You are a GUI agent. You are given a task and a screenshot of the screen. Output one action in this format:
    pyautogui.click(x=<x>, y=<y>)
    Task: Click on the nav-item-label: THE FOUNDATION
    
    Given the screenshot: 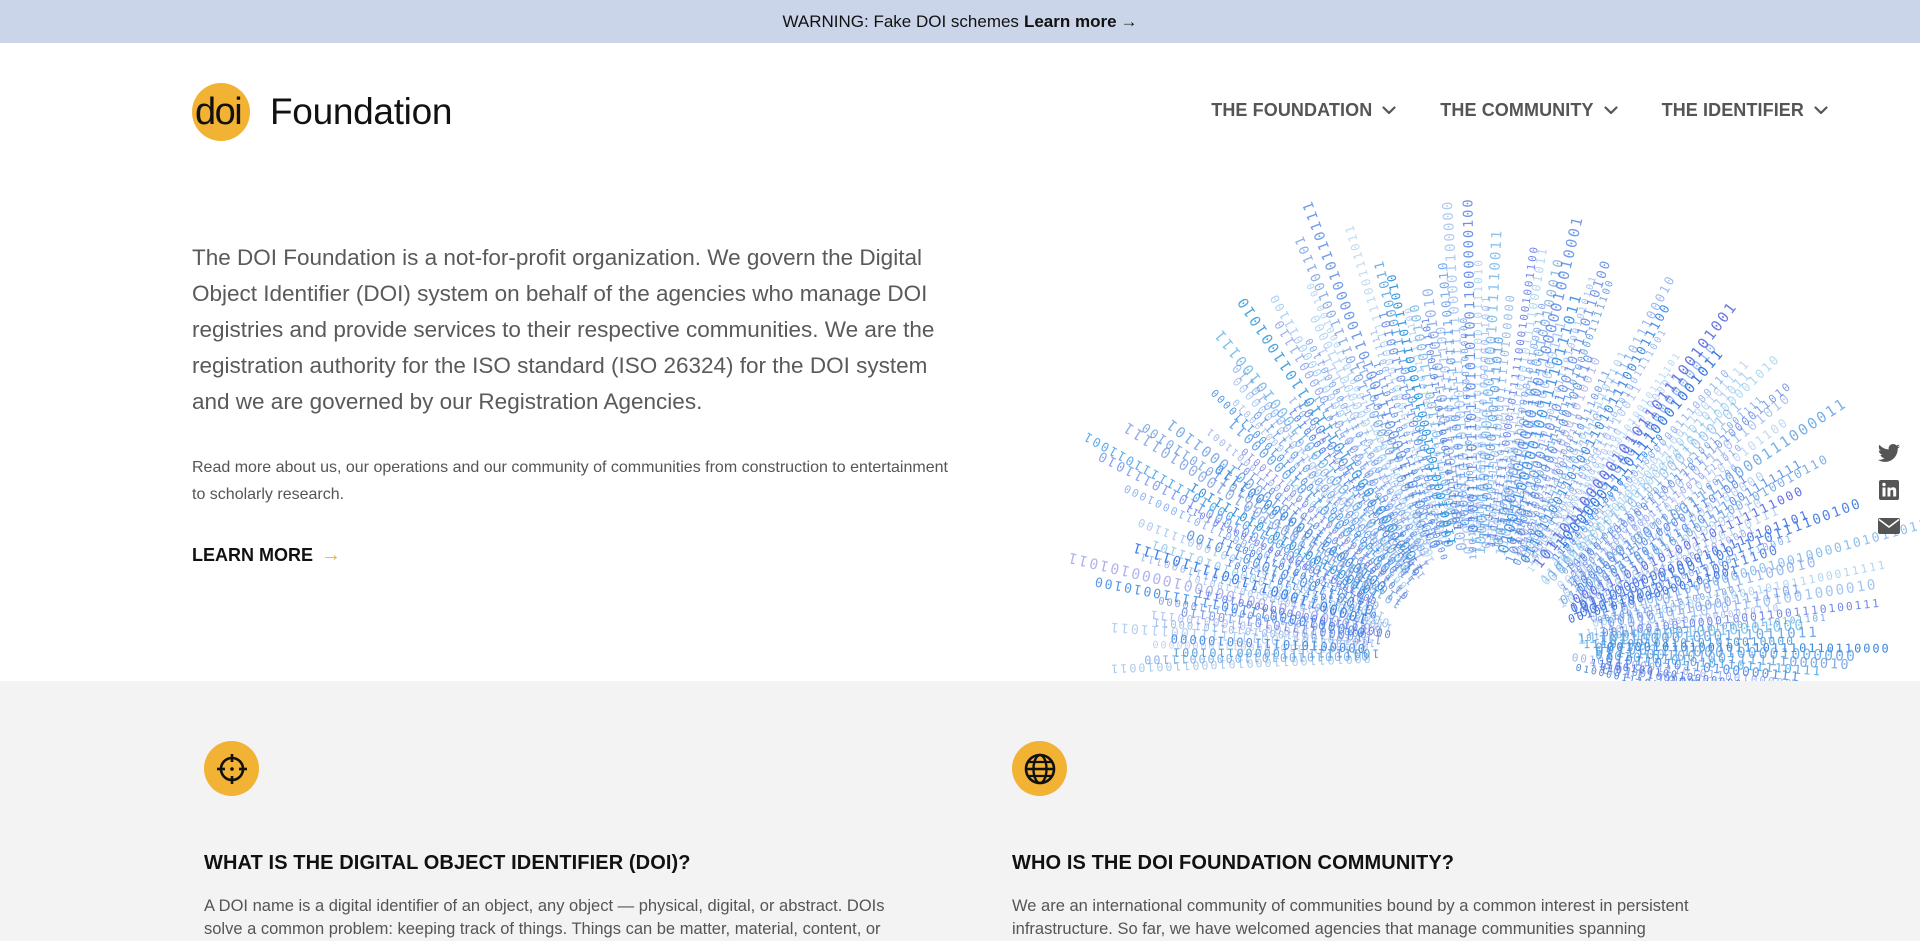 What is the action you would take?
    pyautogui.click(x=1292, y=110)
    